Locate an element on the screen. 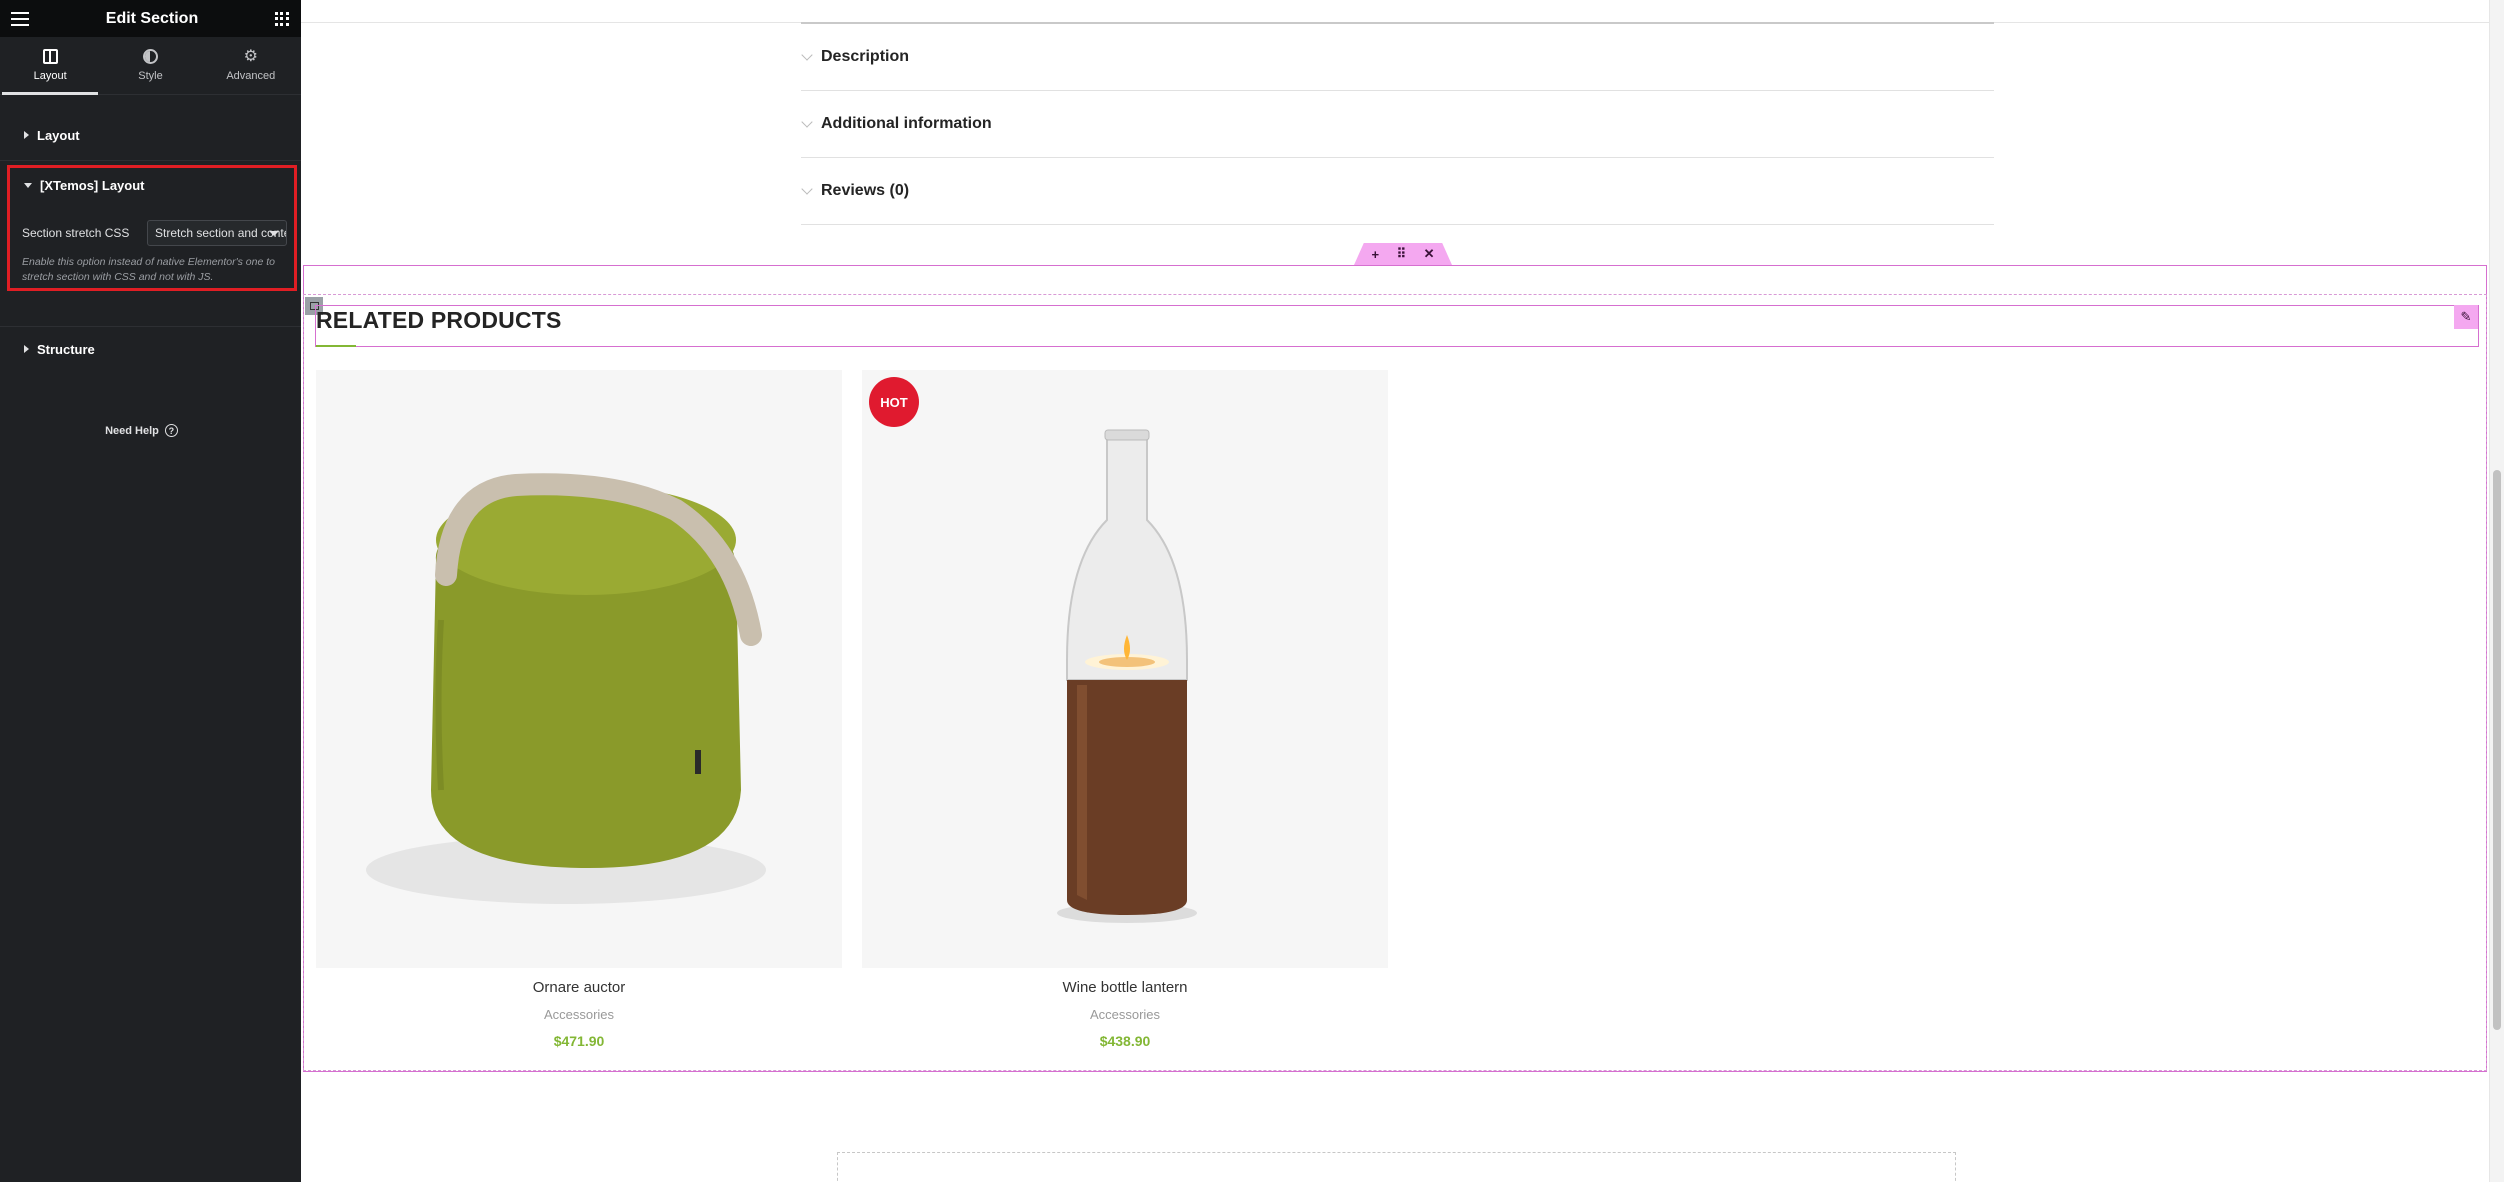 This screenshot has height=1182, width=2504. accordion-label: Description is located at coordinates (865, 56).